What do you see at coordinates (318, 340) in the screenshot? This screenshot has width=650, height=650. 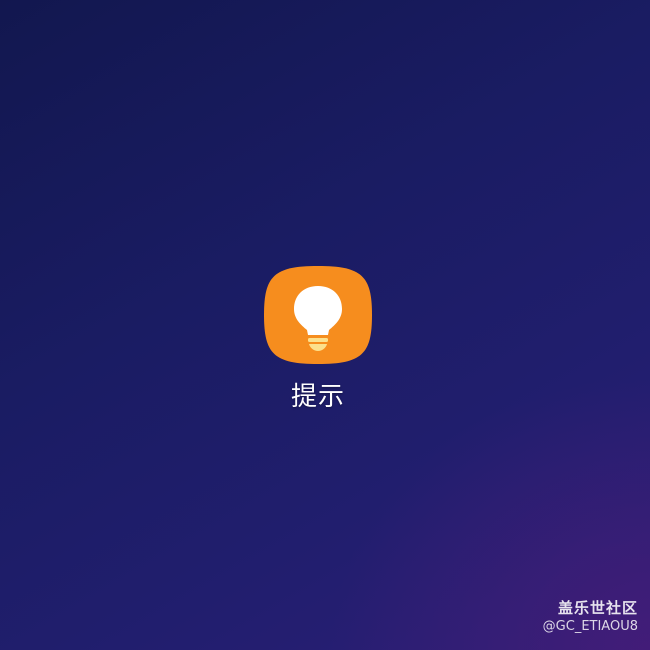 I see `bulb-base-ring` at bounding box center [318, 340].